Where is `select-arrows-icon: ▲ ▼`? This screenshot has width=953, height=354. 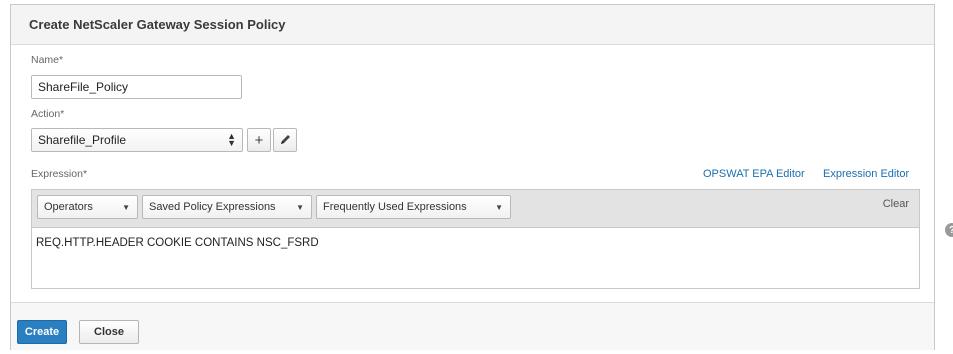
select-arrows-icon: ▲ ▼ is located at coordinates (231, 139).